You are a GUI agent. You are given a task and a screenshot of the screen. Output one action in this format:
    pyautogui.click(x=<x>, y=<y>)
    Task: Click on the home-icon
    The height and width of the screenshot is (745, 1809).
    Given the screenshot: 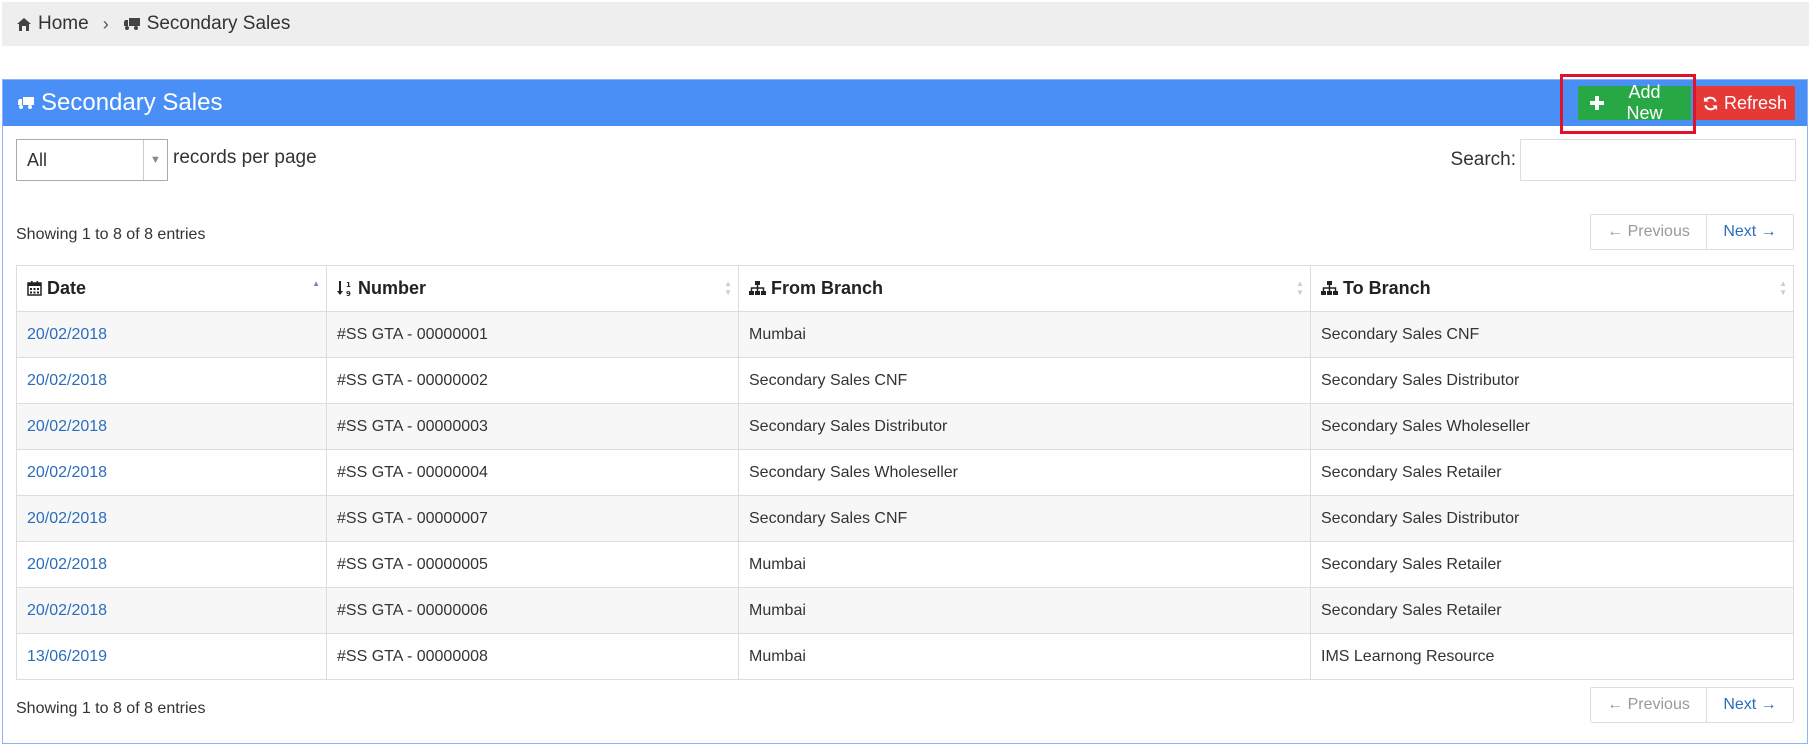 What is the action you would take?
    pyautogui.click(x=24, y=24)
    